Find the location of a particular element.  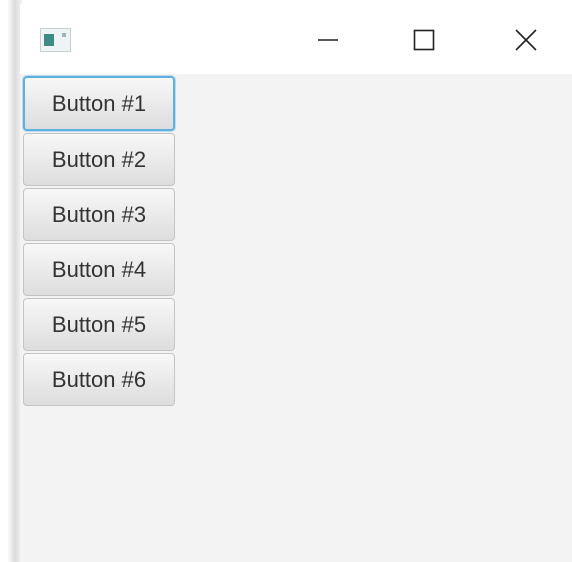

app-icon-dot is located at coordinates (64, 35).